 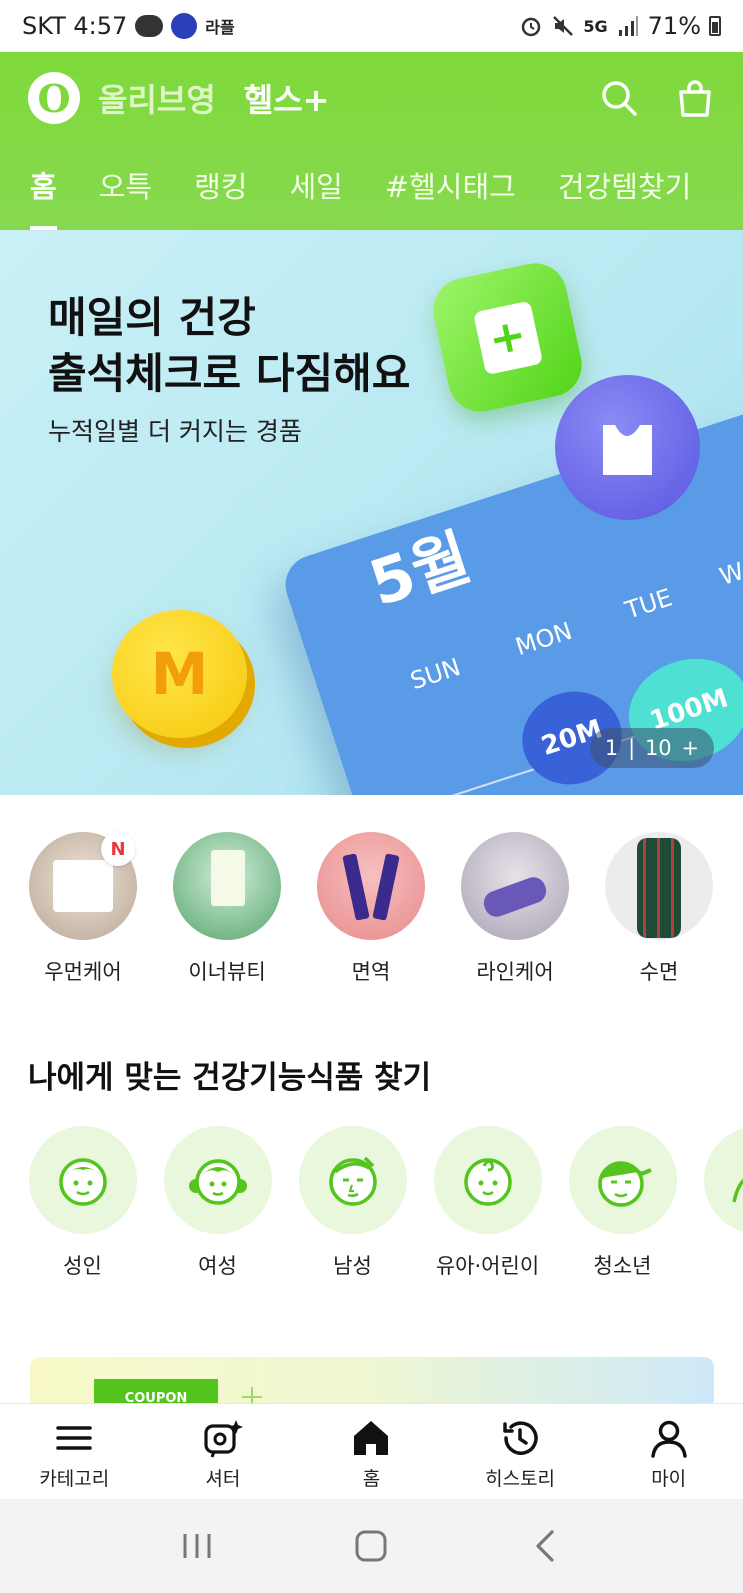 I want to click on nav-my: 마이, so click(x=668, y=1451).